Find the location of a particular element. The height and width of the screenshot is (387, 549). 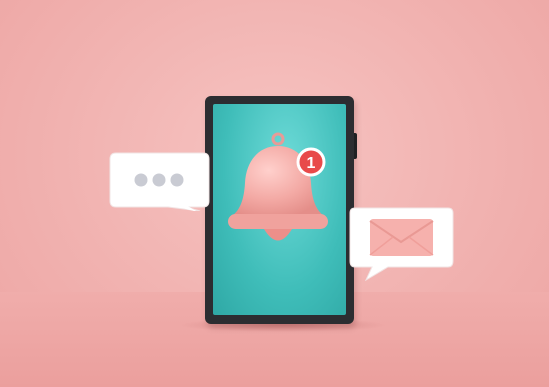

chat-bubble-icon is located at coordinates (159, 181).